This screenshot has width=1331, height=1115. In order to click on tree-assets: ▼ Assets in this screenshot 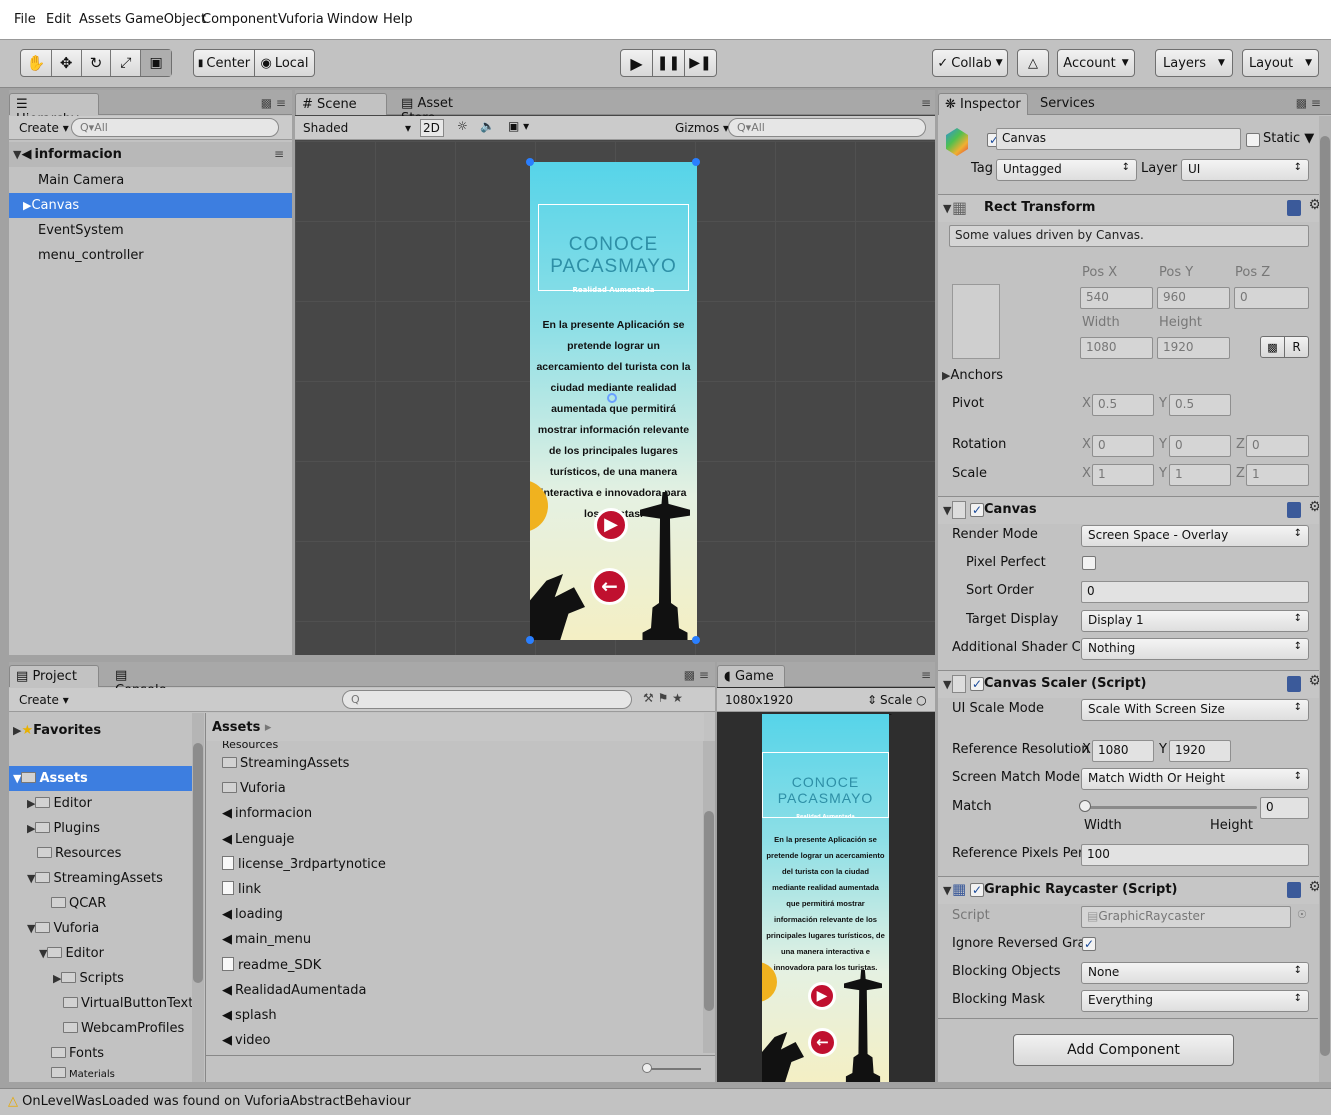, I will do `click(106, 778)`.